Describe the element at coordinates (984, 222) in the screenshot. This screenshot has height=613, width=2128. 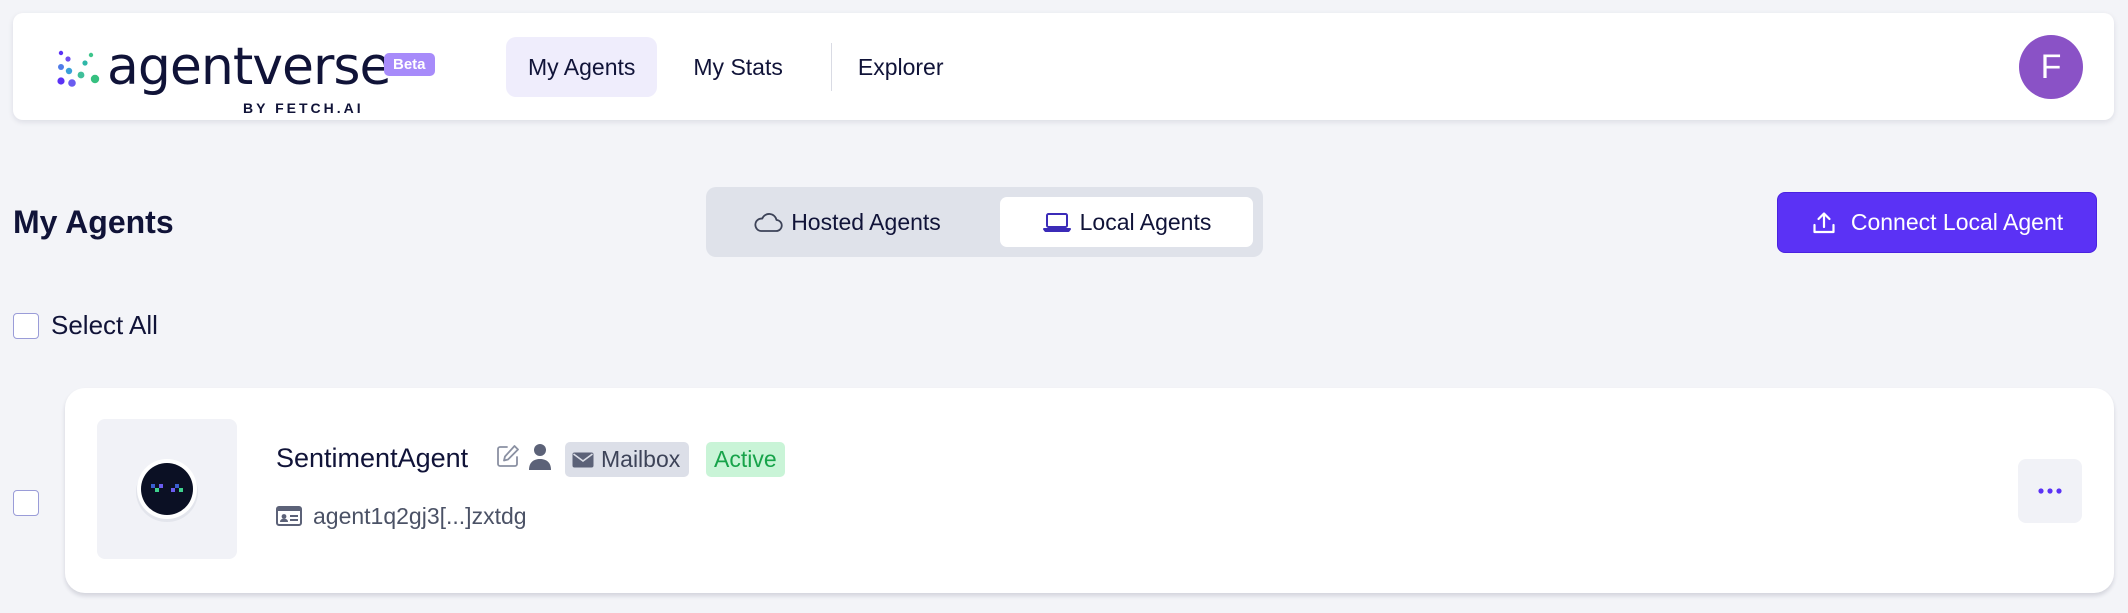
I see `agent-type-switch: Hosted Agents Local Agents` at that location.